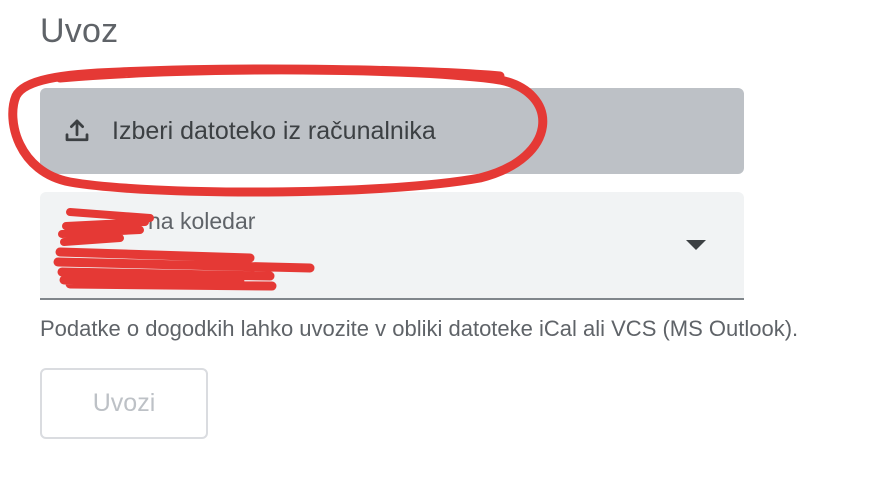 Image resolution: width=890 pixels, height=500 pixels. What do you see at coordinates (79, 31) in the screenshot?
I see `page-title: Uvoz` at bounding box center [79, 31].